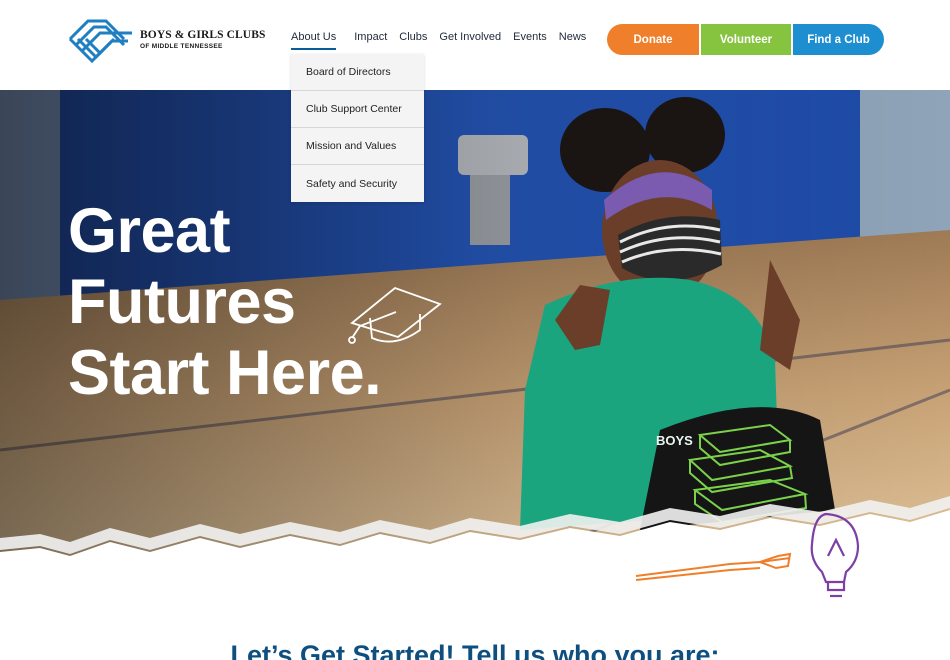 This screenshot has height=660, width=950. What do you see at coordinates (100, 41) in the screenshot?
I see `bgc-logo-icon` at bounding box center [100, 41].